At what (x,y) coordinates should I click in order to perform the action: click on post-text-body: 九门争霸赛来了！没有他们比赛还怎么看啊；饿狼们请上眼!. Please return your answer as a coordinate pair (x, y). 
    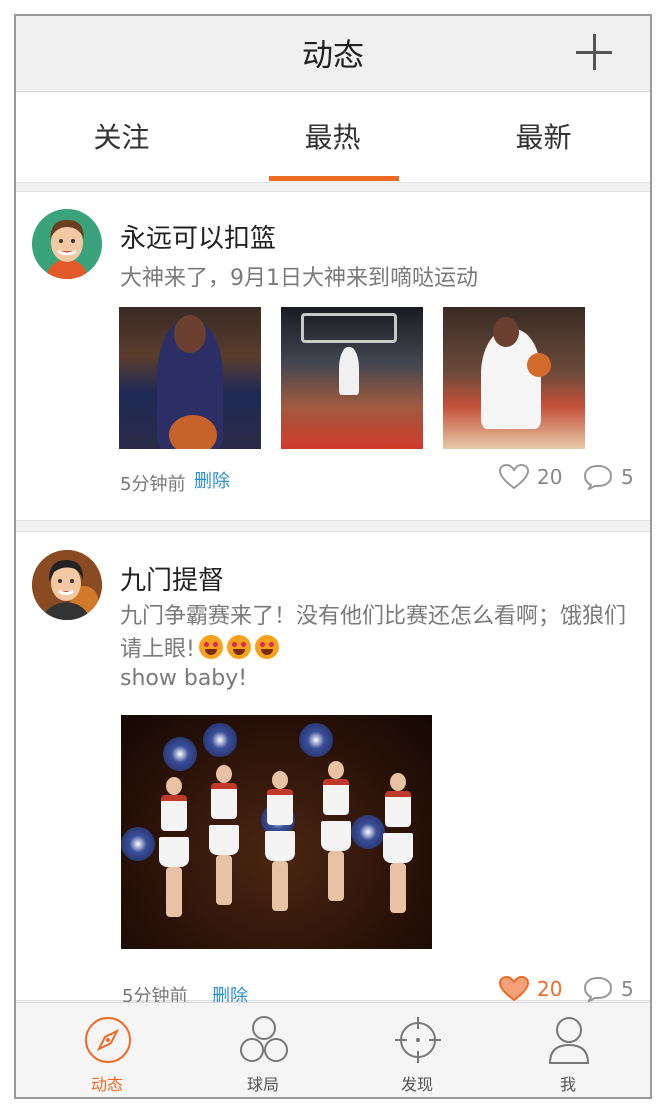
    Looking at the image, I should click on (373, 633).